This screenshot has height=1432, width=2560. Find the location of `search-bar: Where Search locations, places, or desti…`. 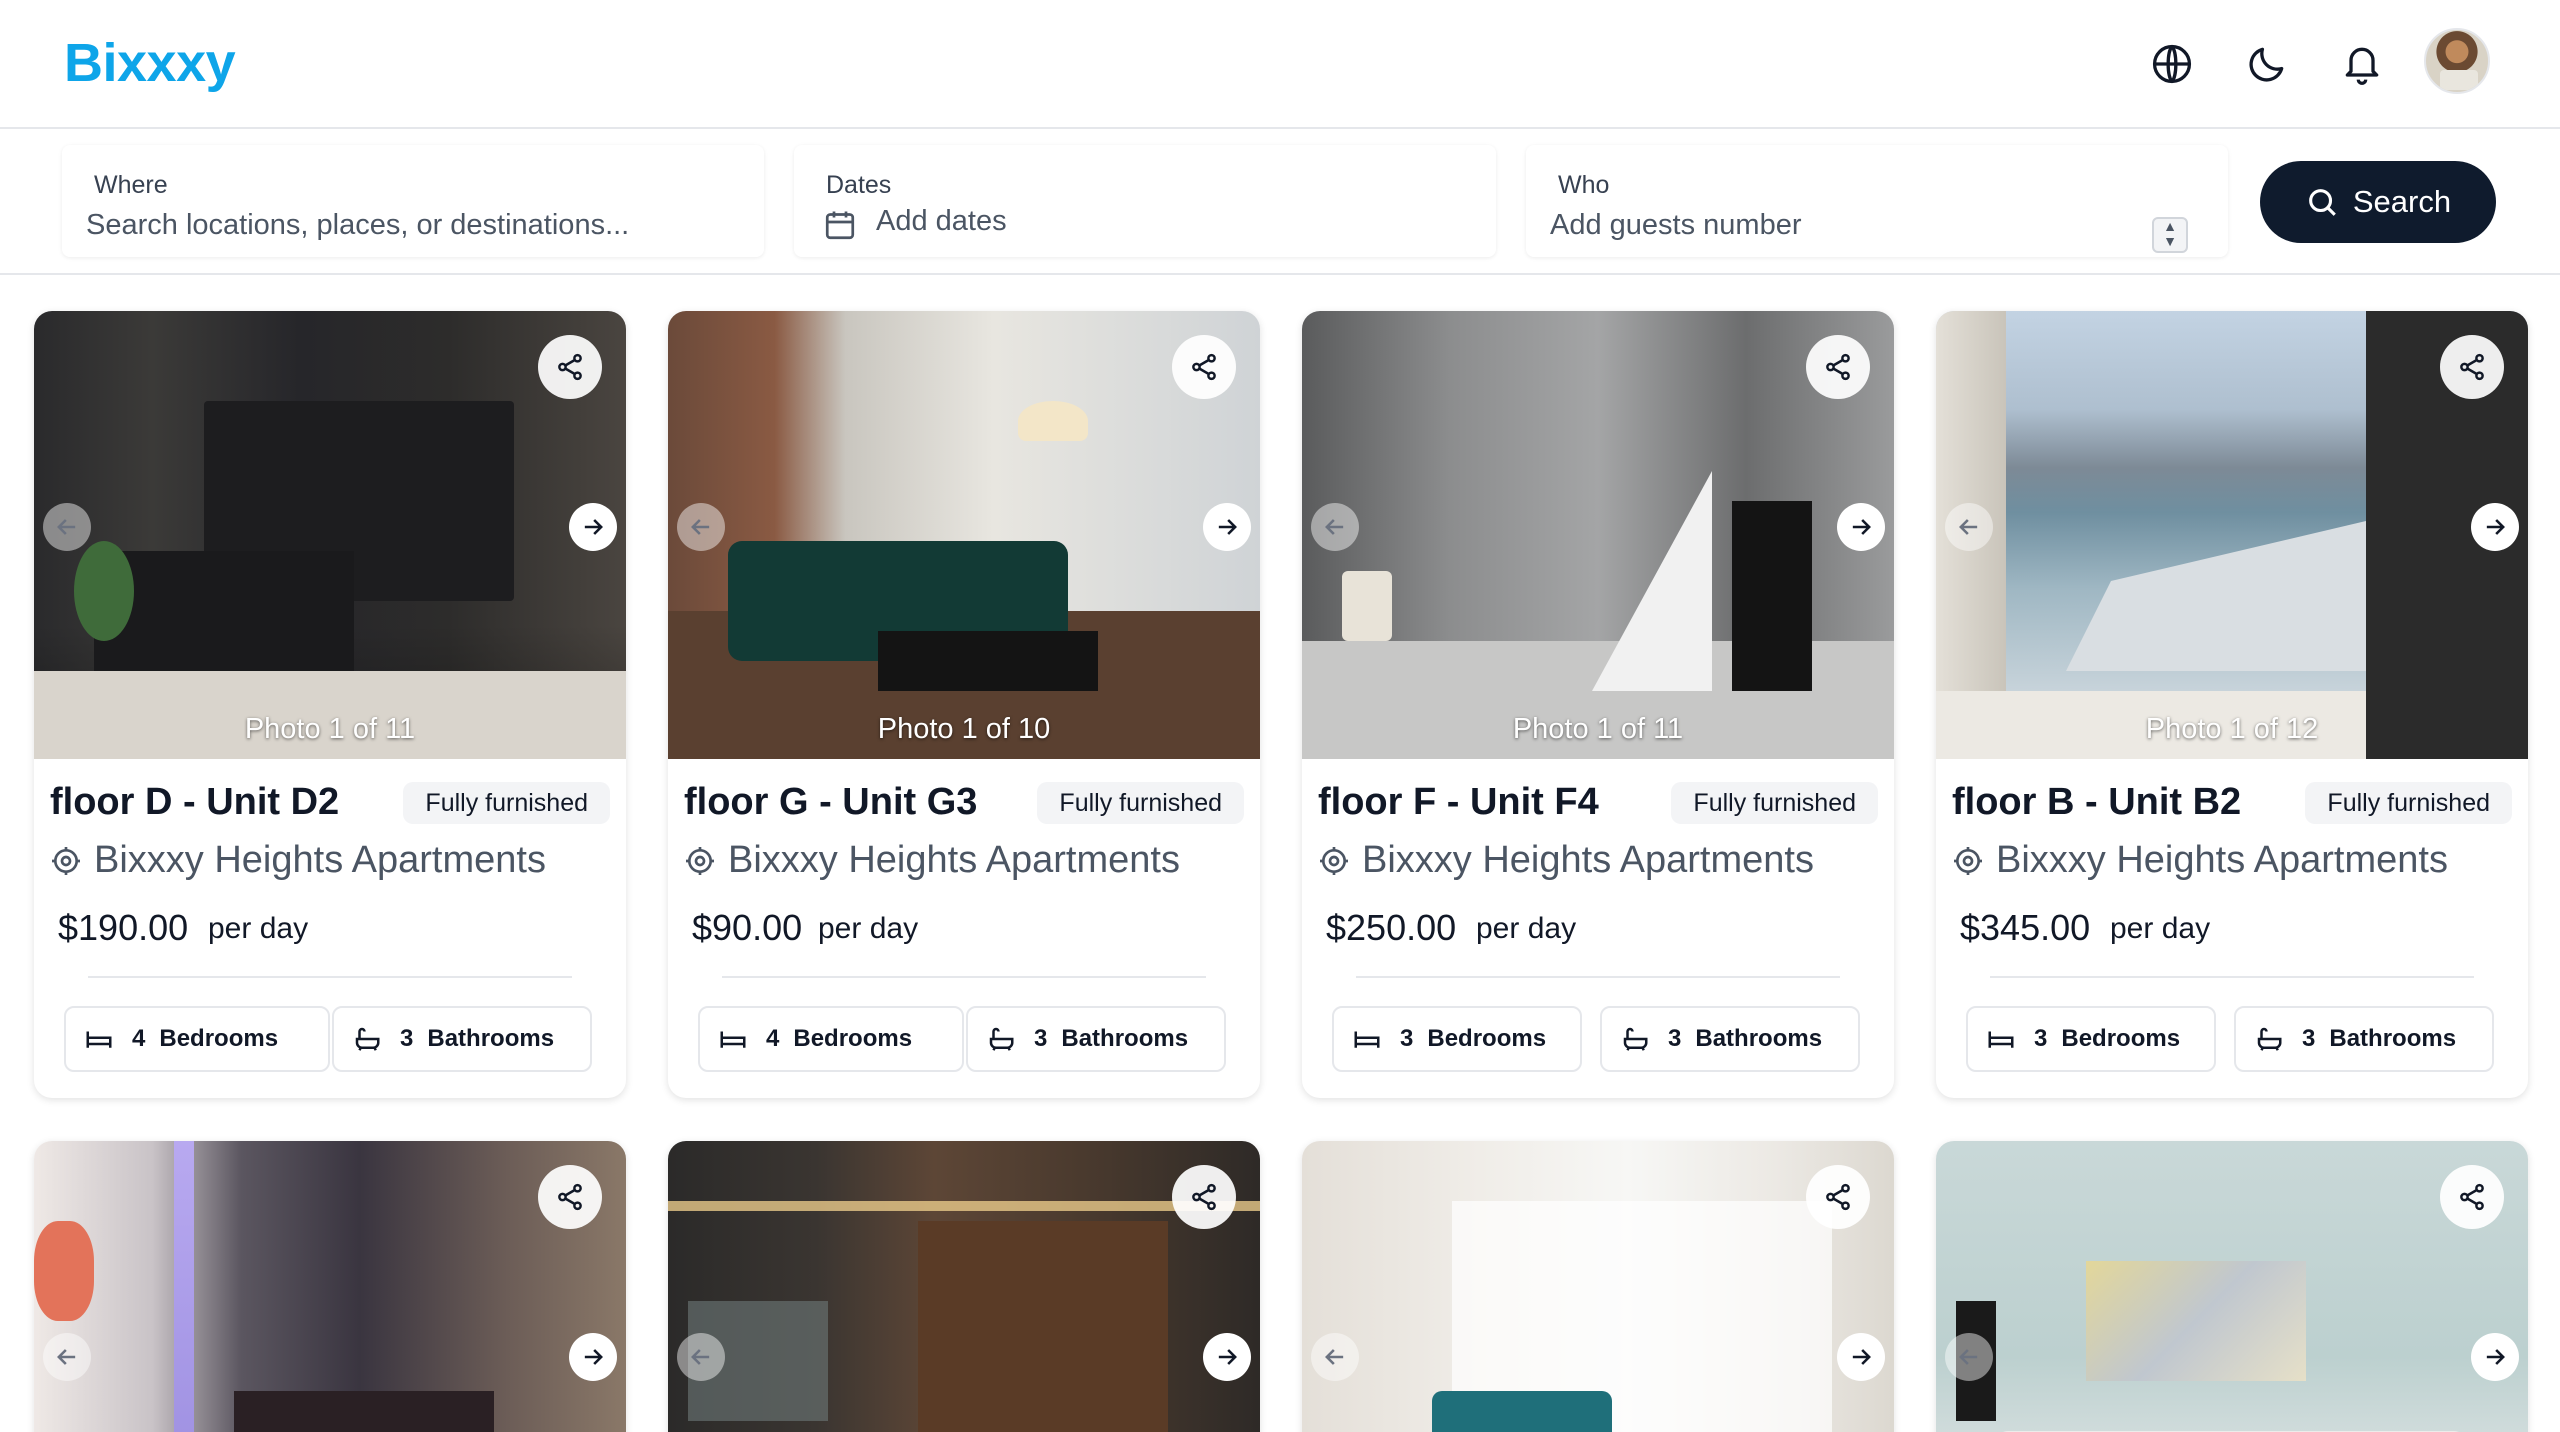

search-bar: Where Search locations, places, or desti… is located at coordinates (1280, 202).